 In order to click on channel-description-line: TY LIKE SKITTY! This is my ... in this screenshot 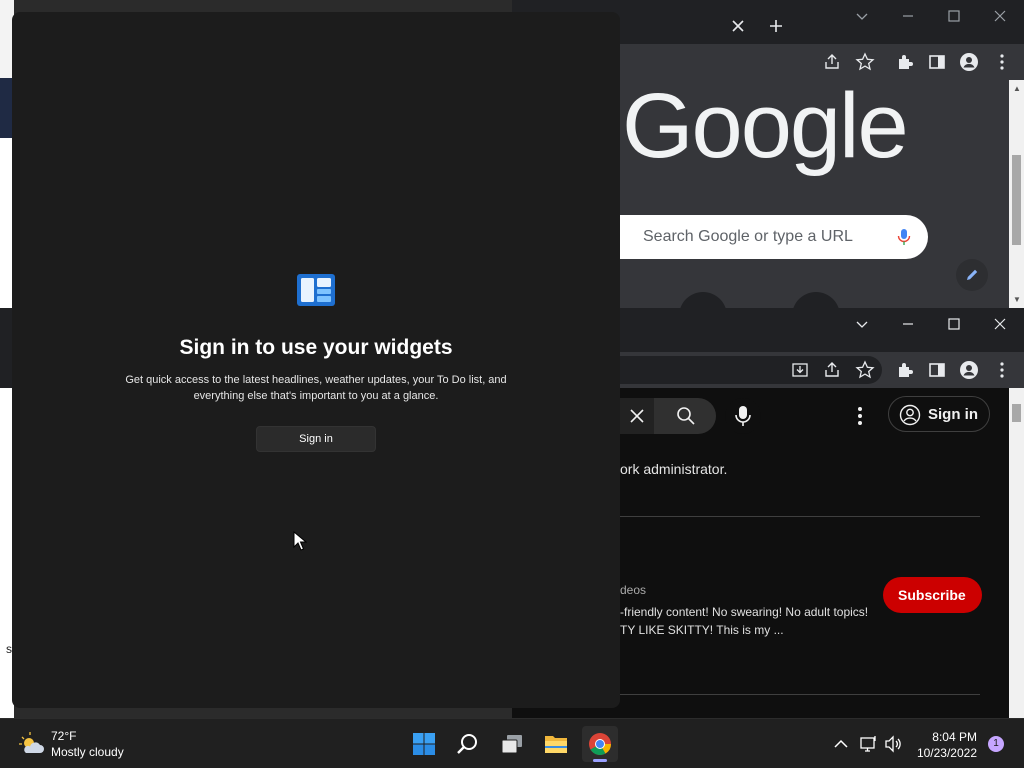, I will do `click(702, 630)`.